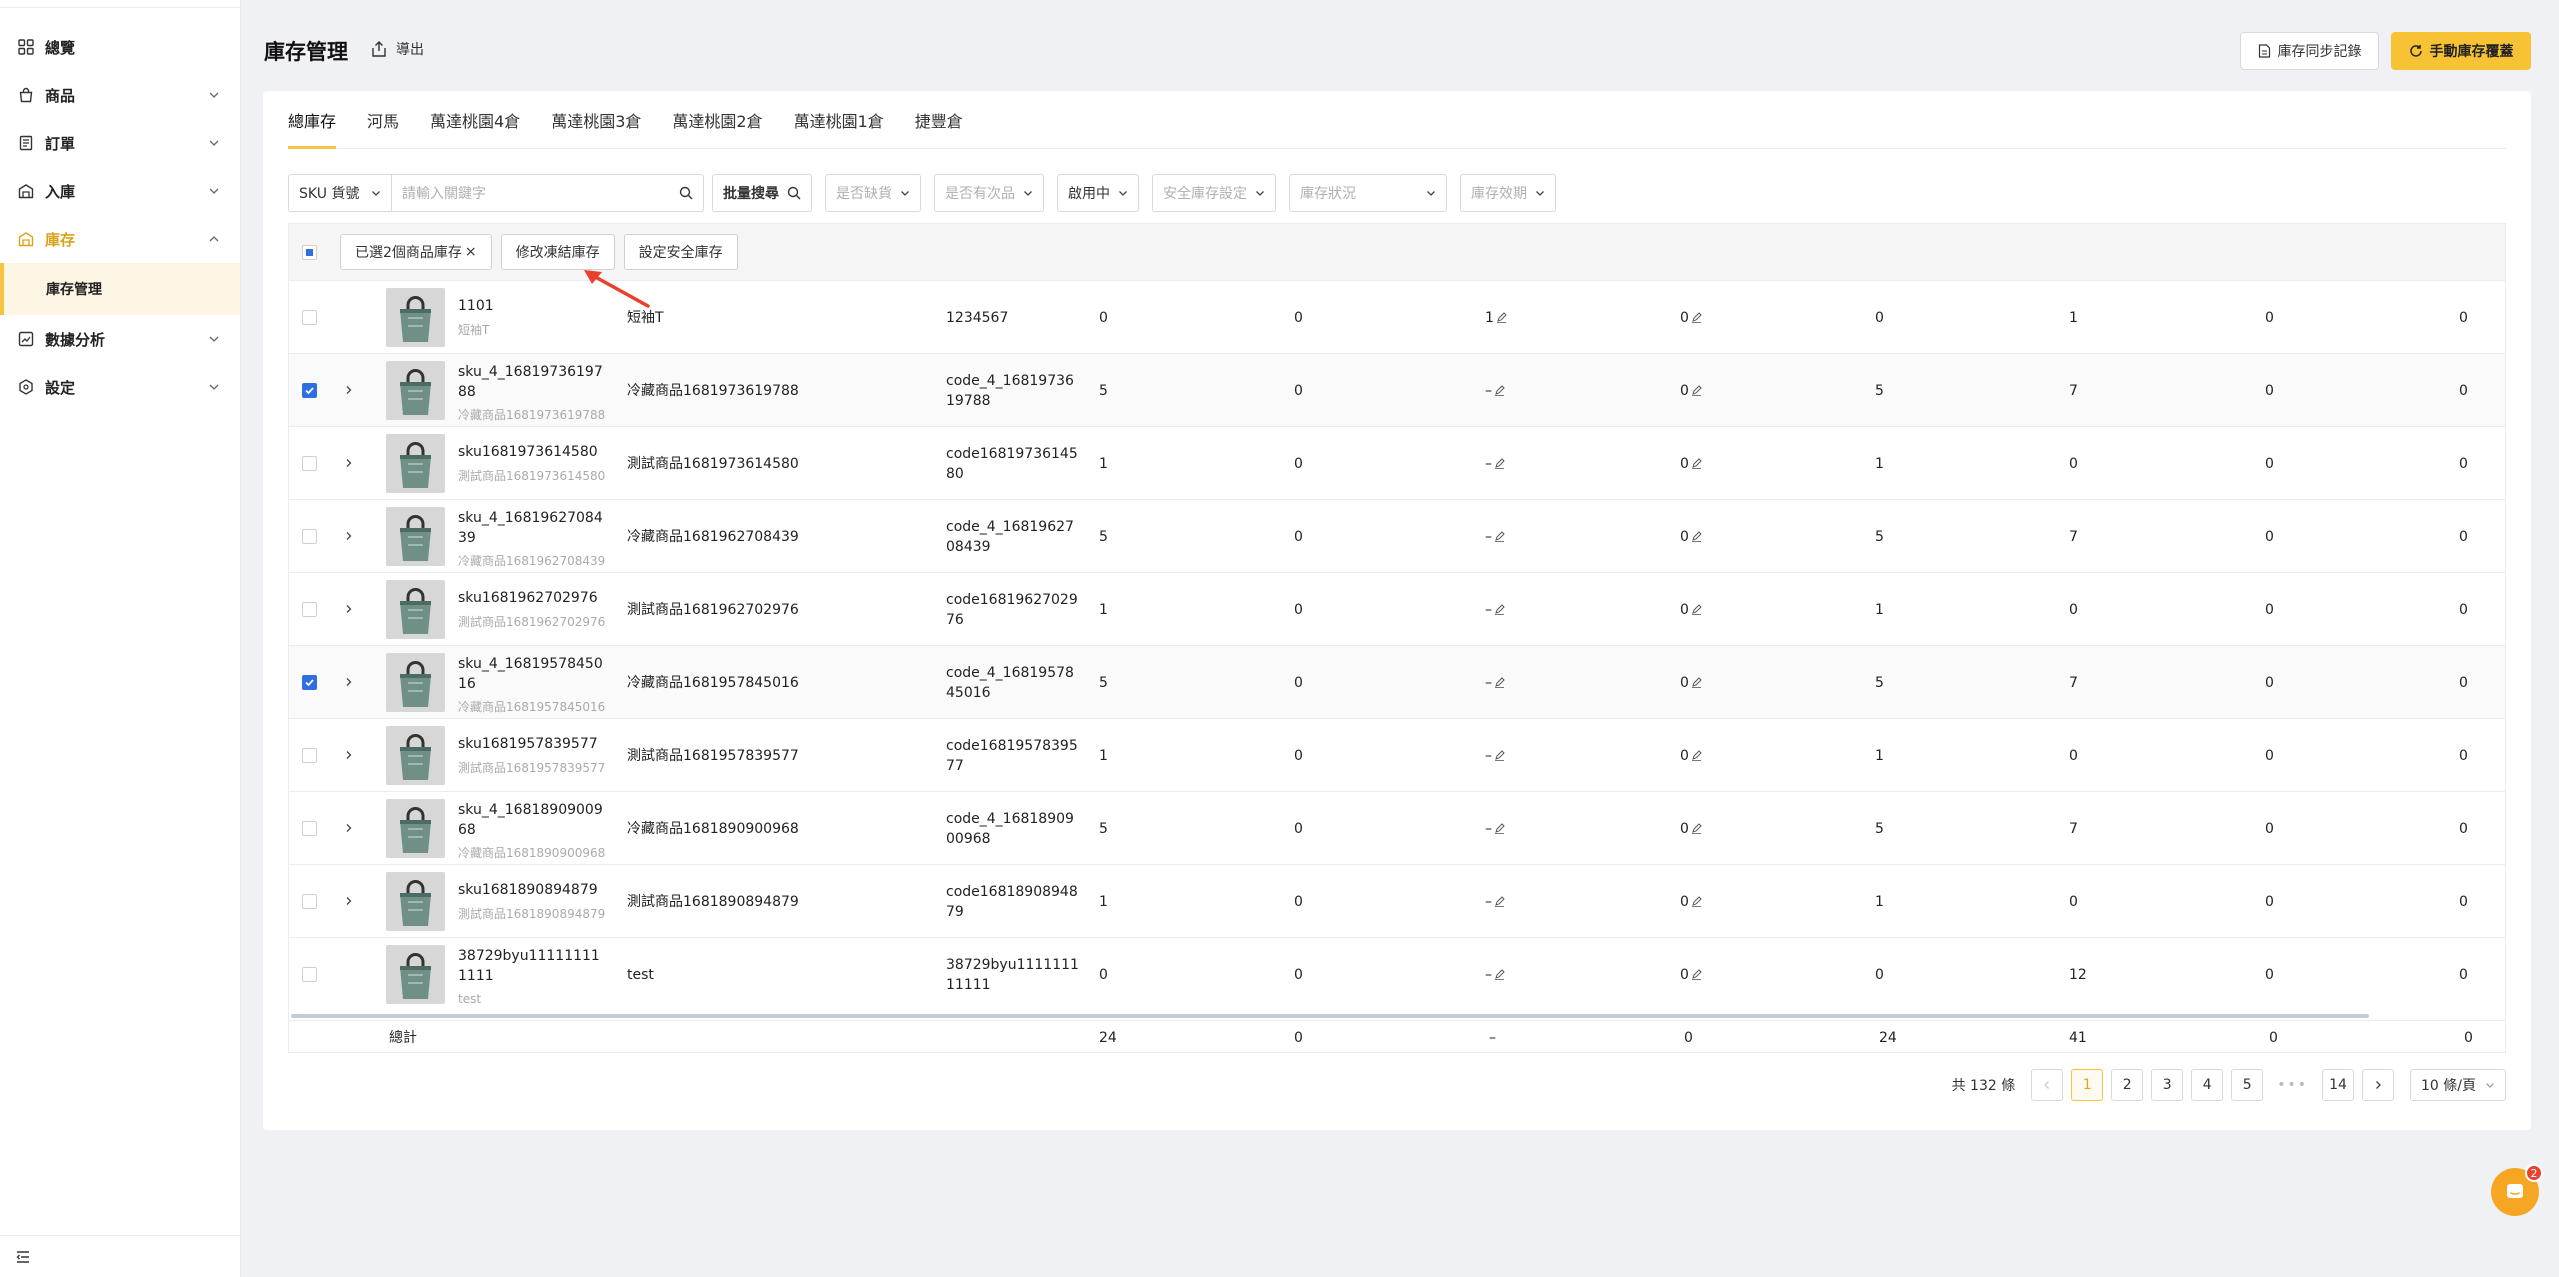 This screenshot has height=1277, width=2559. Describe the element at coordinates (839, 128) in the screenshot. I see `tab-taoyuan-1: 萬達桃園1倉` at that location.